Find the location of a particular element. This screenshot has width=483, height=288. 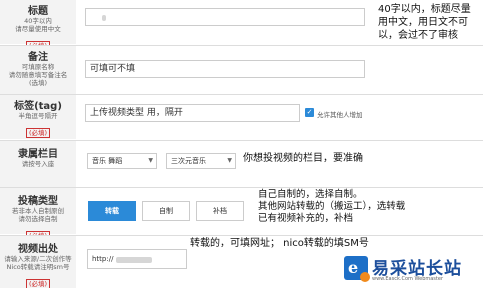

type-button-original: 自制 is located at coordinates (166, 211).